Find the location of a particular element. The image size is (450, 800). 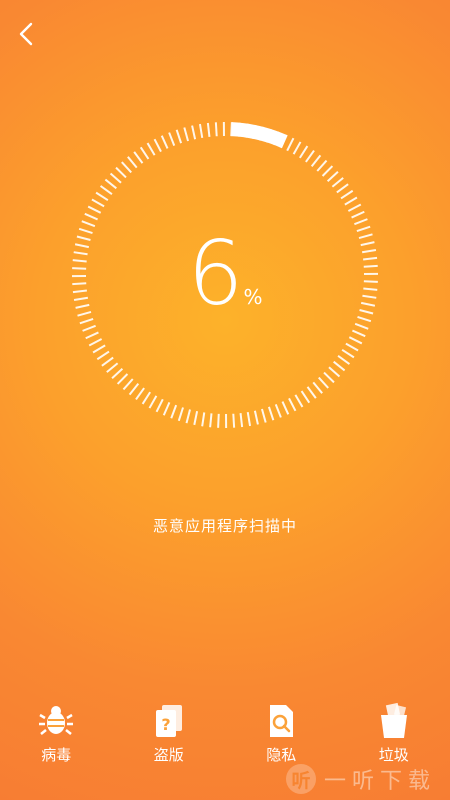

pirate-doc-icon: ? is located at coordinates (168, 721).